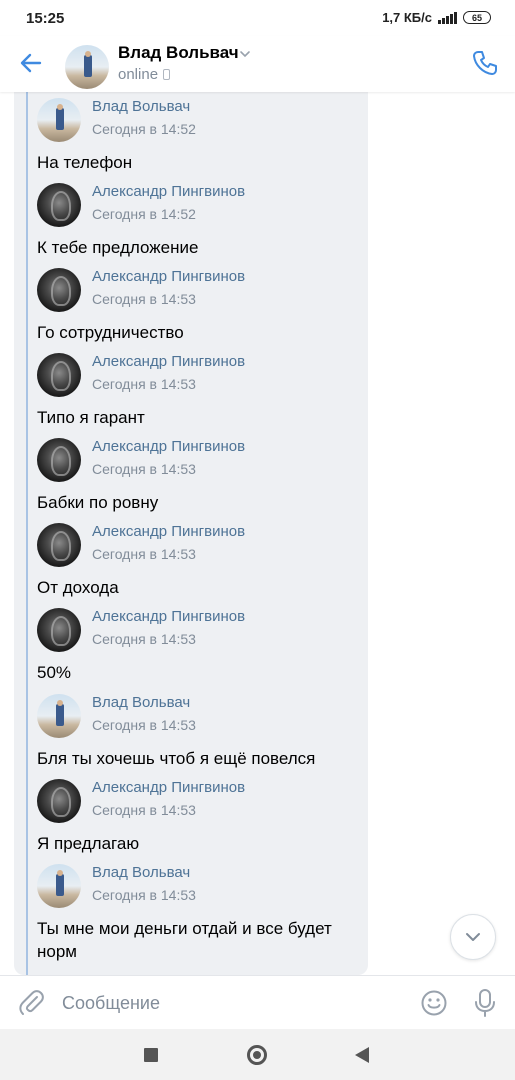 This screenshot has width=515, height=1080. I want to click on microphone-icon, so click(485, 1003).